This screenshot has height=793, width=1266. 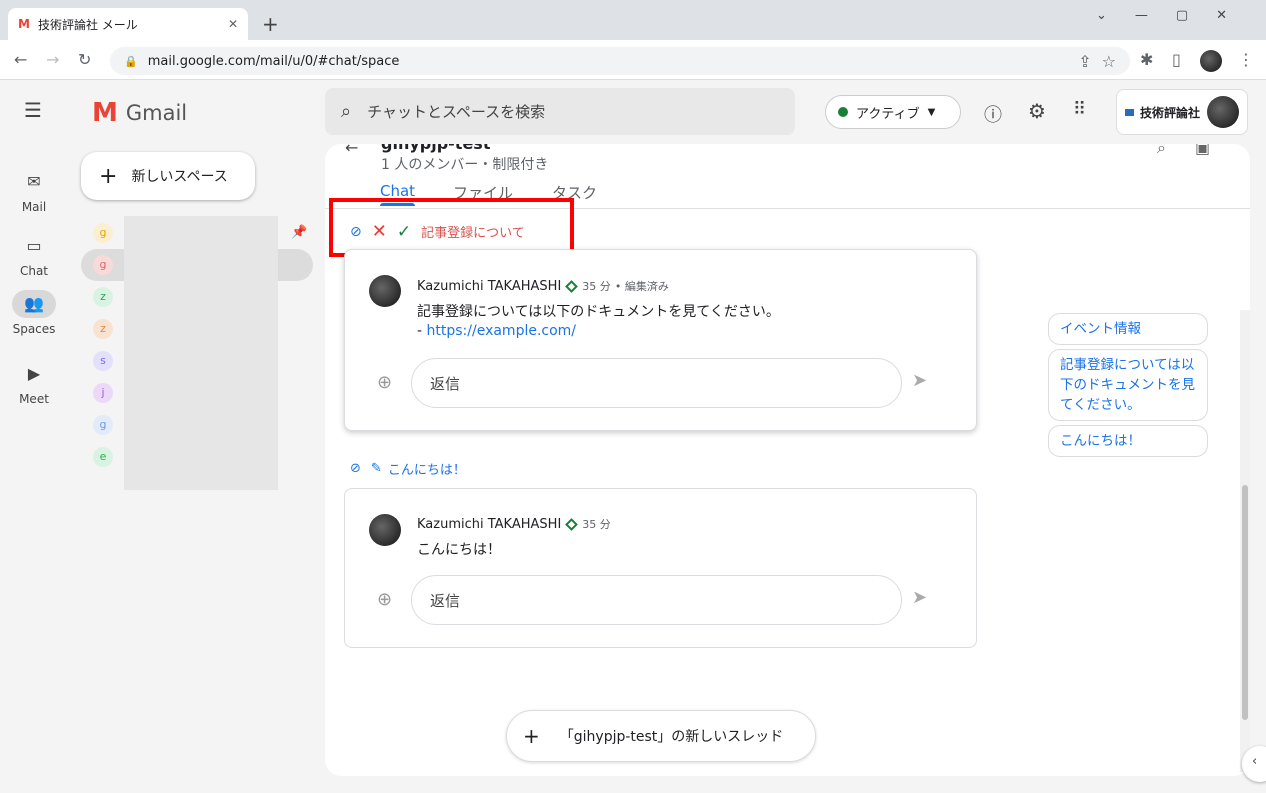 I want to click on thread-topic-row: ⊘ ✎ こんにちは！, so click(x=408, y=468).